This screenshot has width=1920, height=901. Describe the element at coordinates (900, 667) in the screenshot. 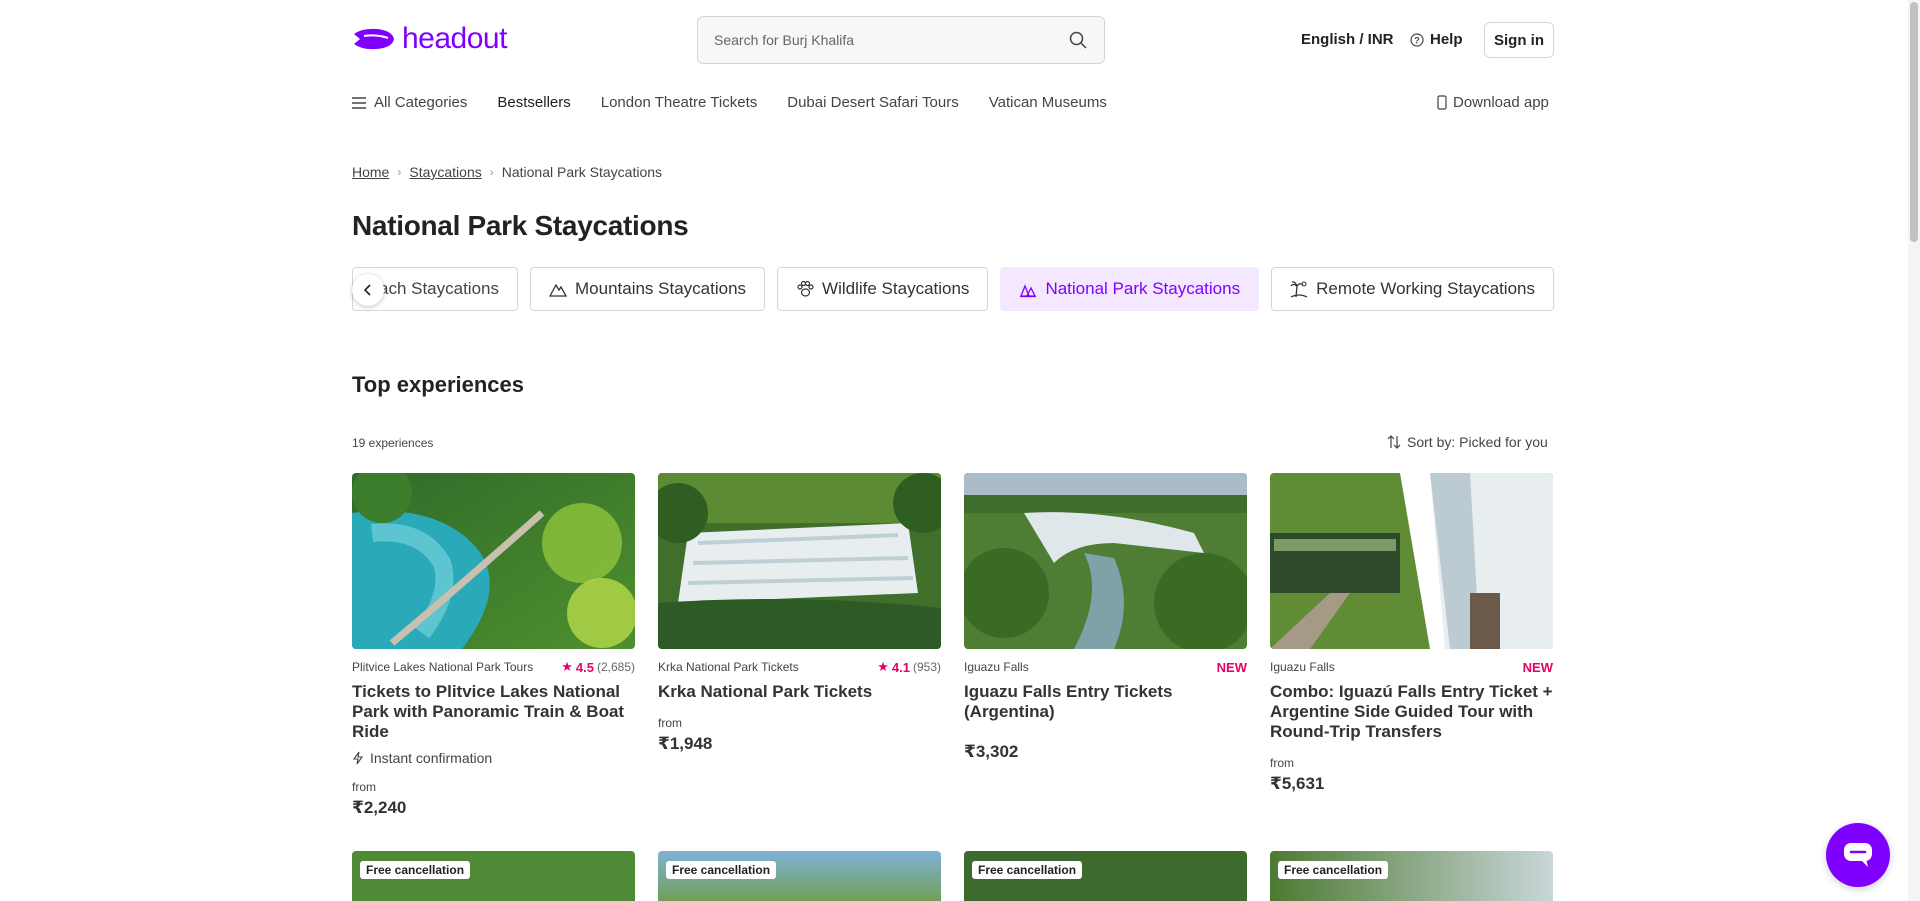

I see `rating-value: 4.1` at that location.